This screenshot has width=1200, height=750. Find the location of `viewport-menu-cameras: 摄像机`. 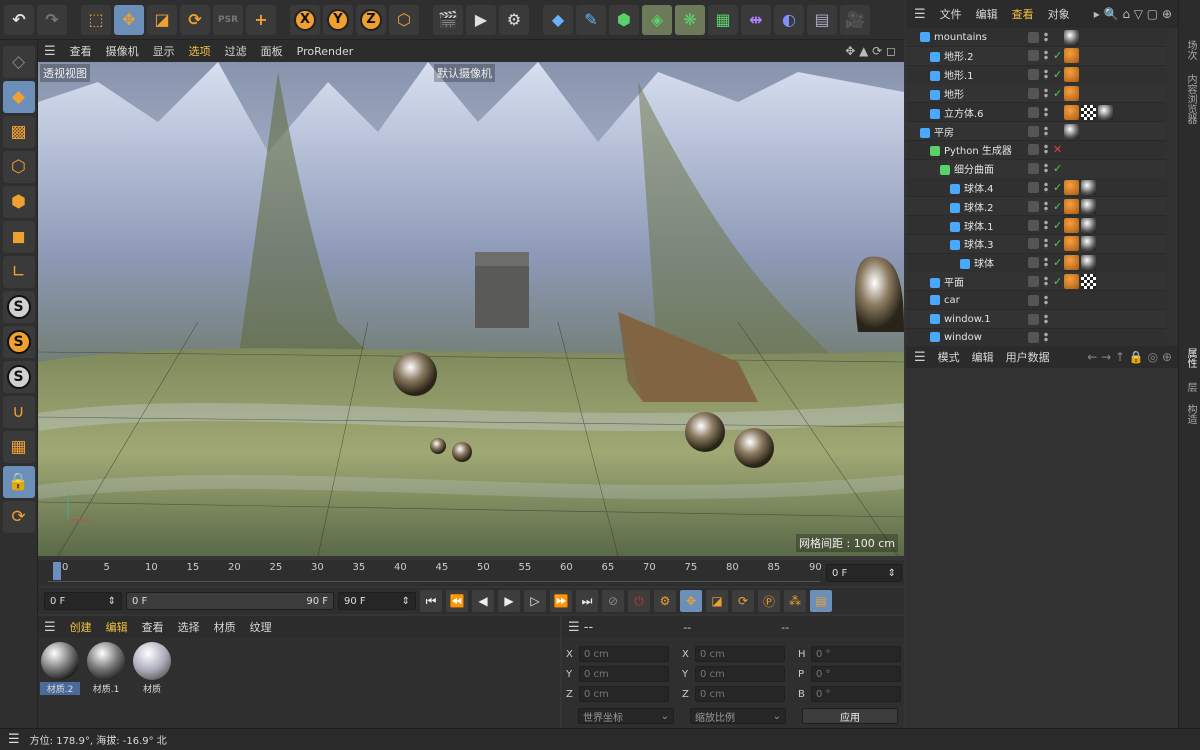

viewport-menu-cameras: 摄像机 is located at coordinates (122, 51).